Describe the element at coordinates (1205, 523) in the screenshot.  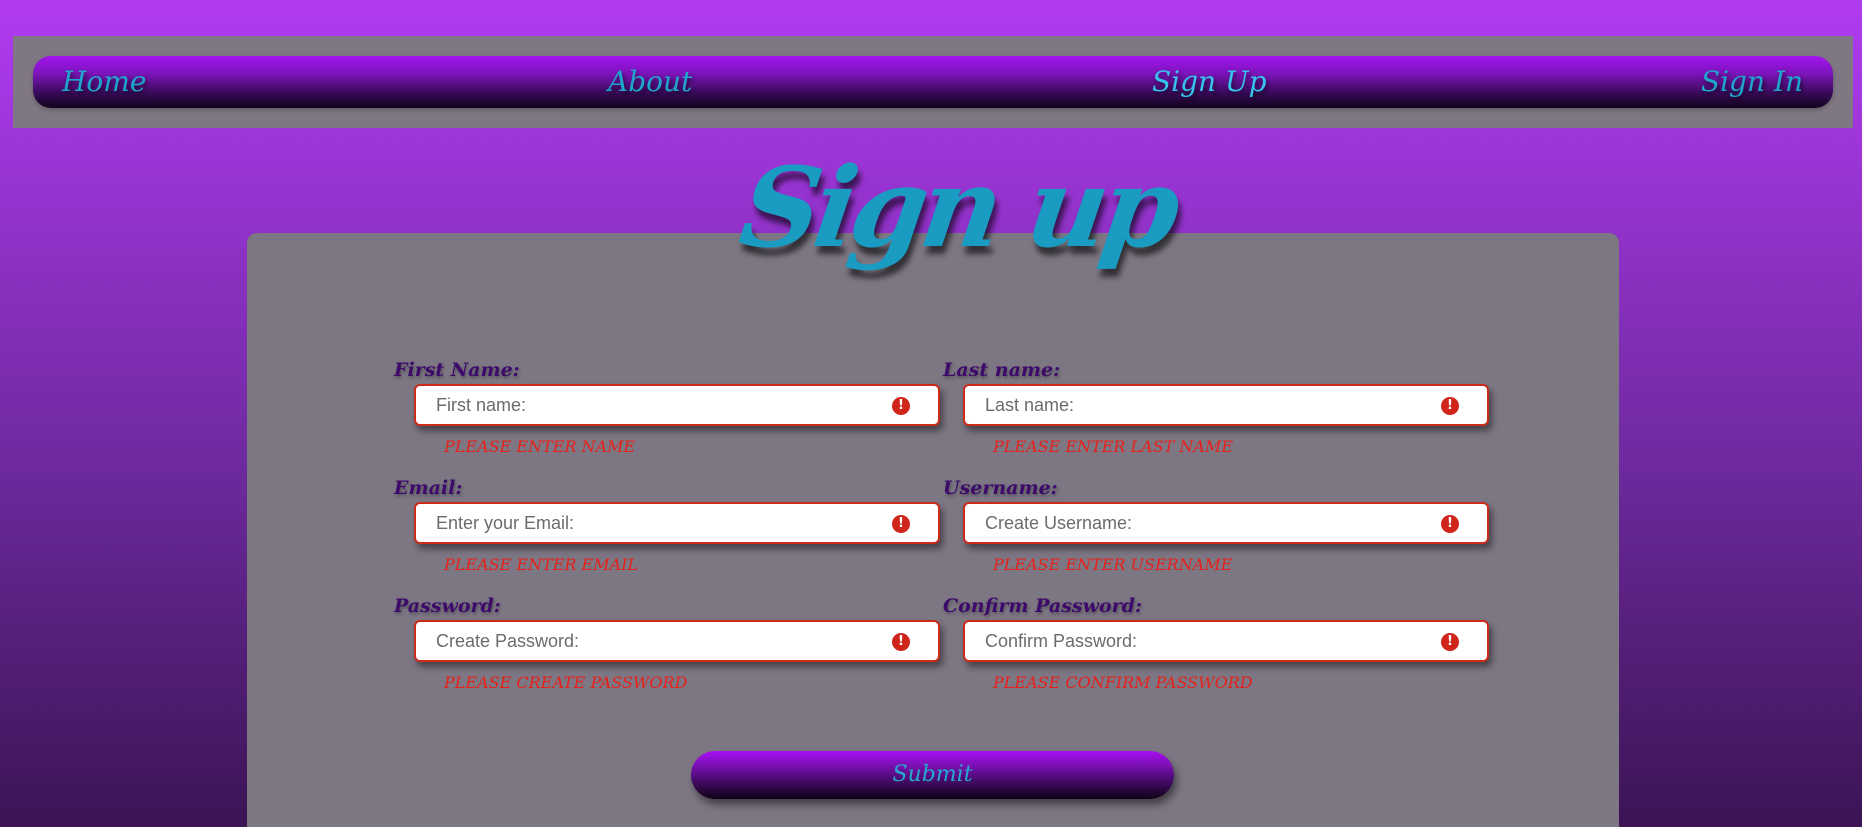
I see `username-input` at that location.